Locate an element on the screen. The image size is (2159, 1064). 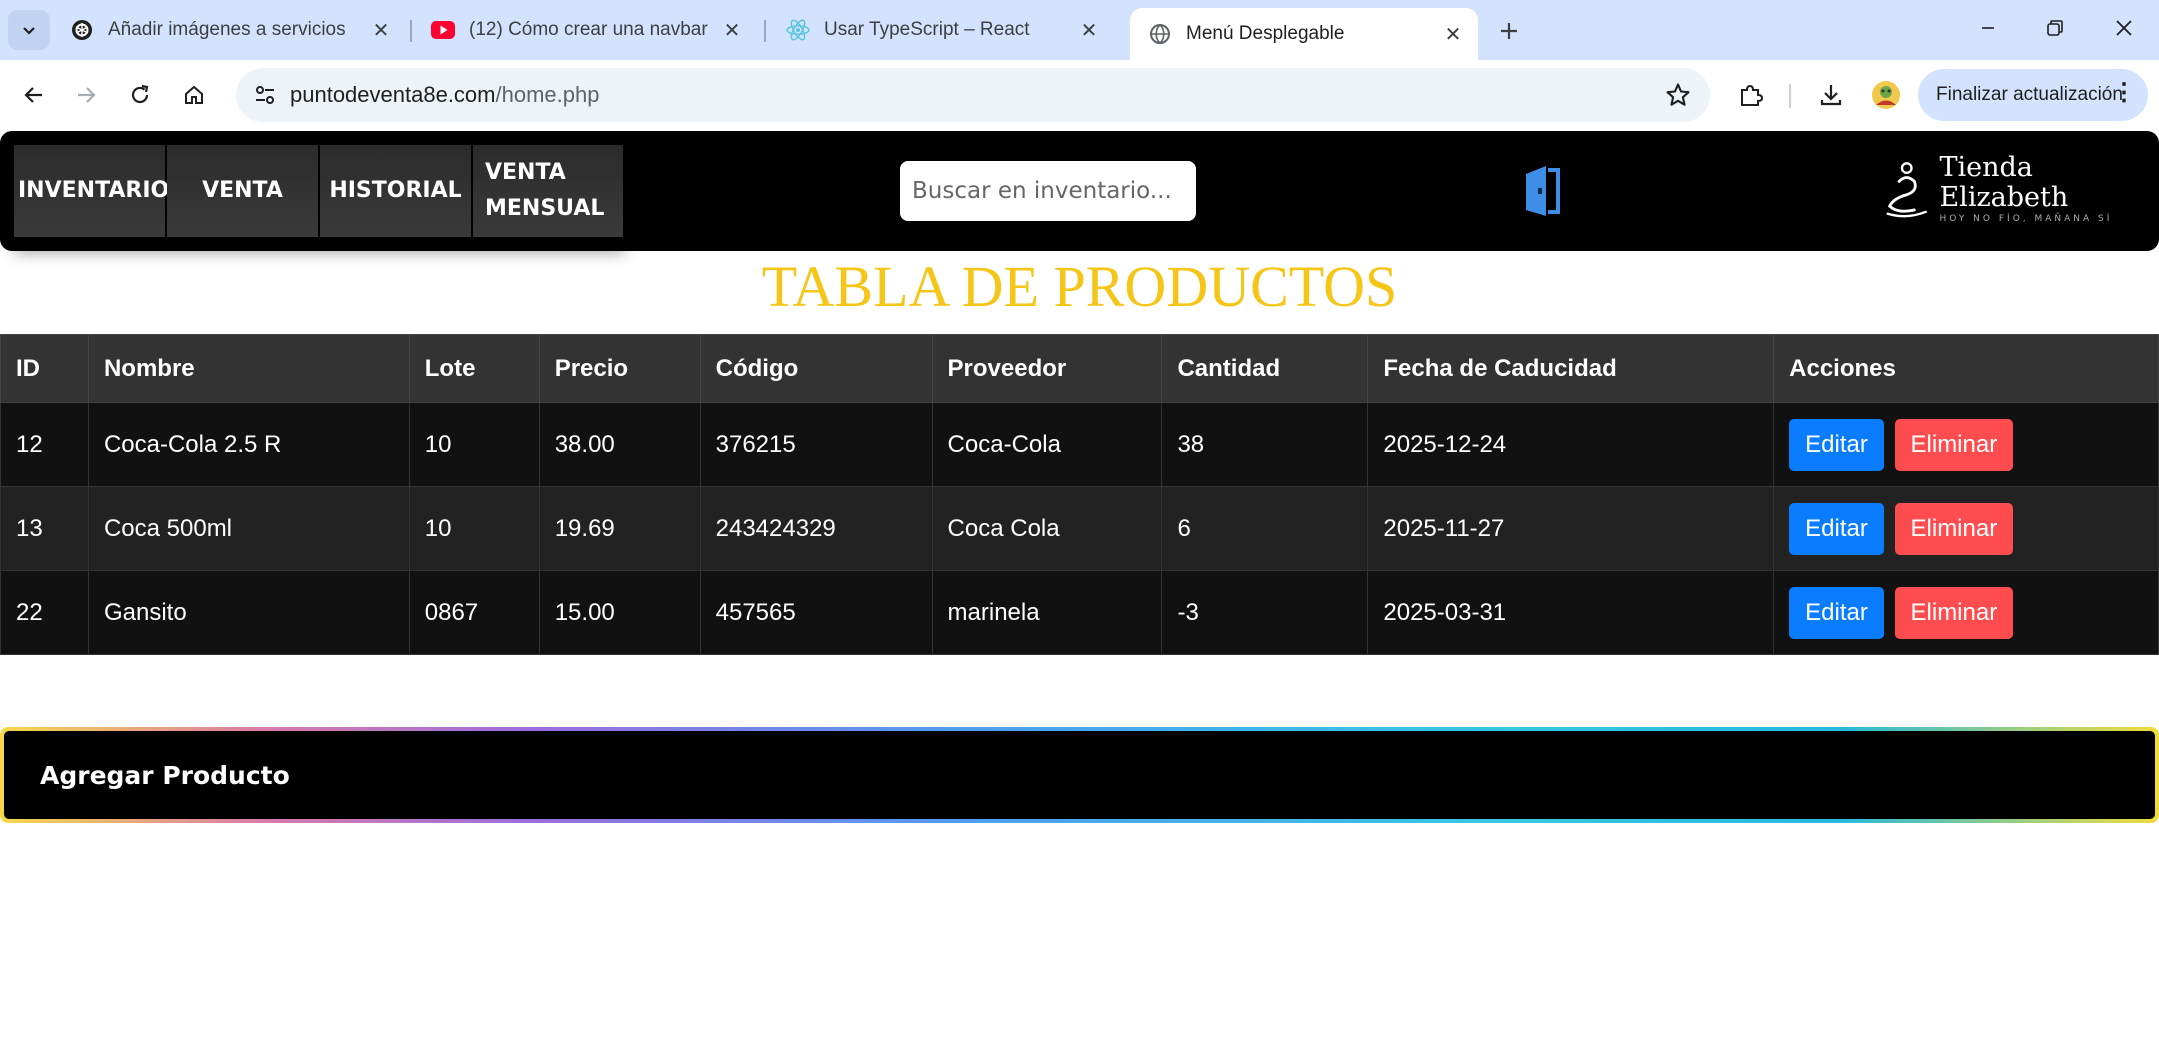
profile-avatar is located at coordinates (1886, 95).